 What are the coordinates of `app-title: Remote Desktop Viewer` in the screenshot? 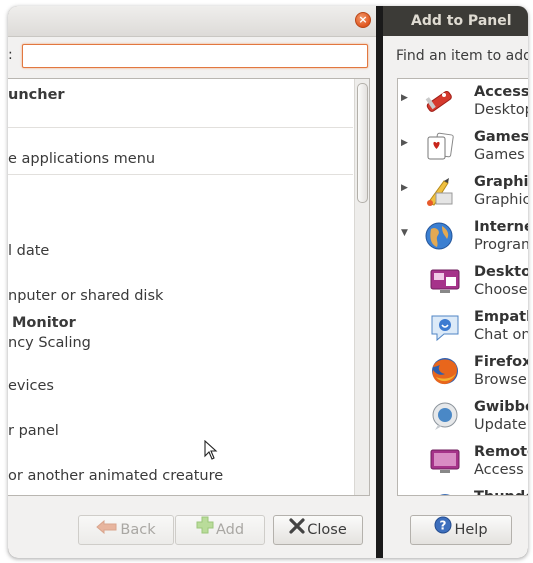 It's located at (501, 452).